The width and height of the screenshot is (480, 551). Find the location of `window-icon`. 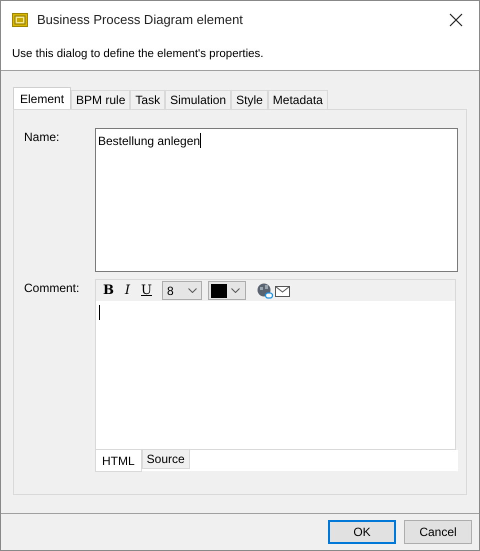

window-icon is located at coordinates (20, 19).